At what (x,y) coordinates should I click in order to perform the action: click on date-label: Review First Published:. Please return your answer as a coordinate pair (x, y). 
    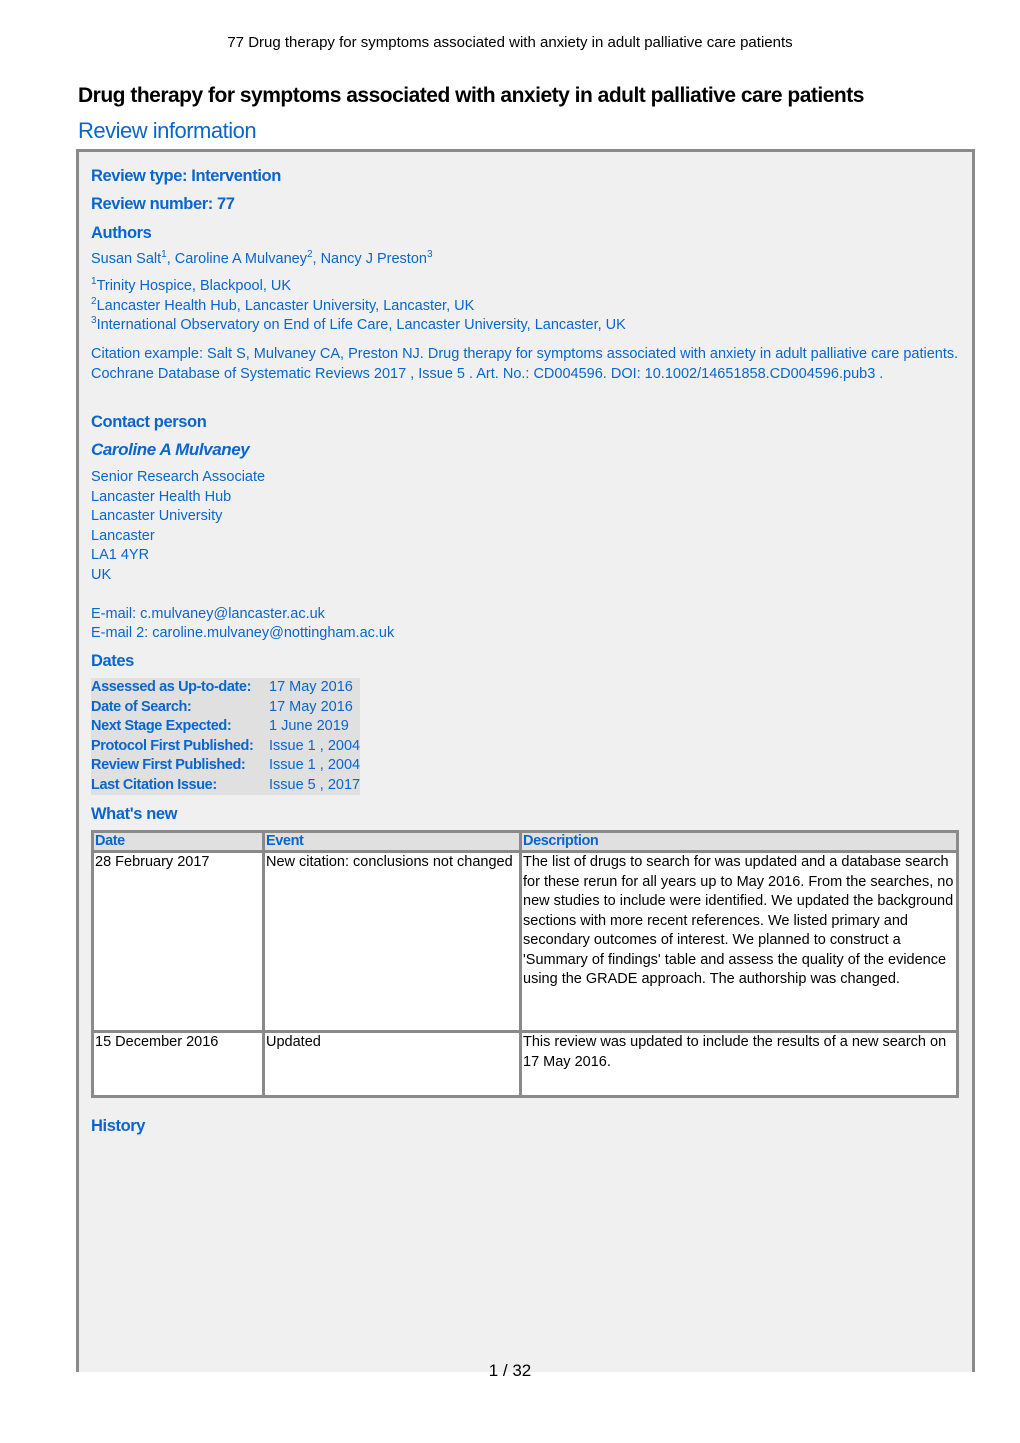
    Looking at the image, I should click on (168, 765).